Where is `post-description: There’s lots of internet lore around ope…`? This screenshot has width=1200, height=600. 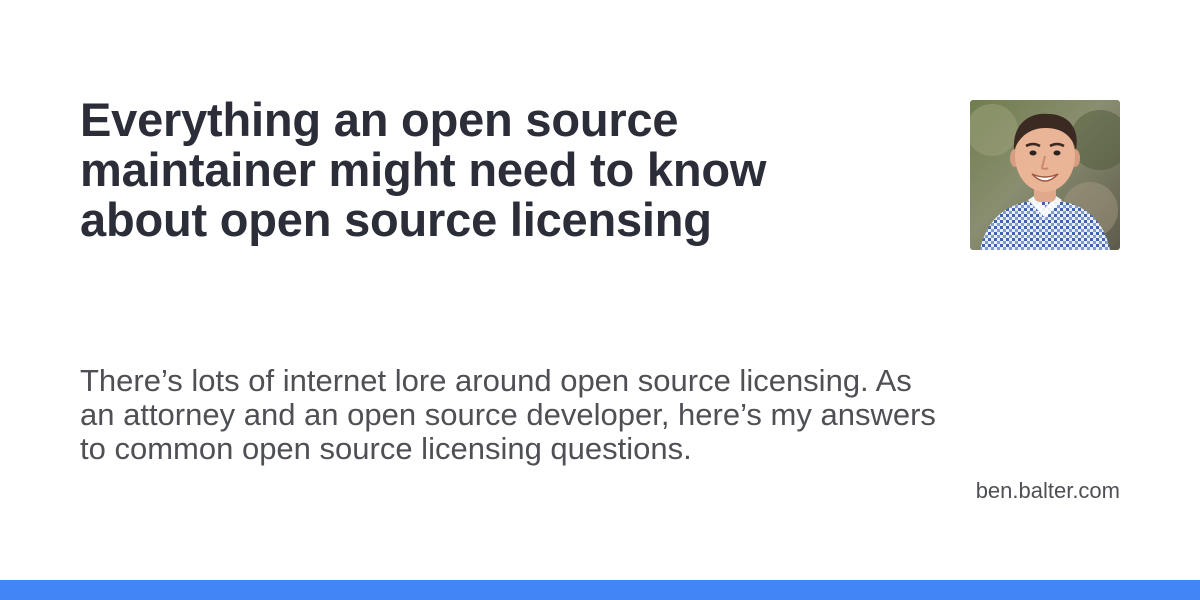
post-description: There’s lots of internet lore around ope… is located at coordinates (508, 414).